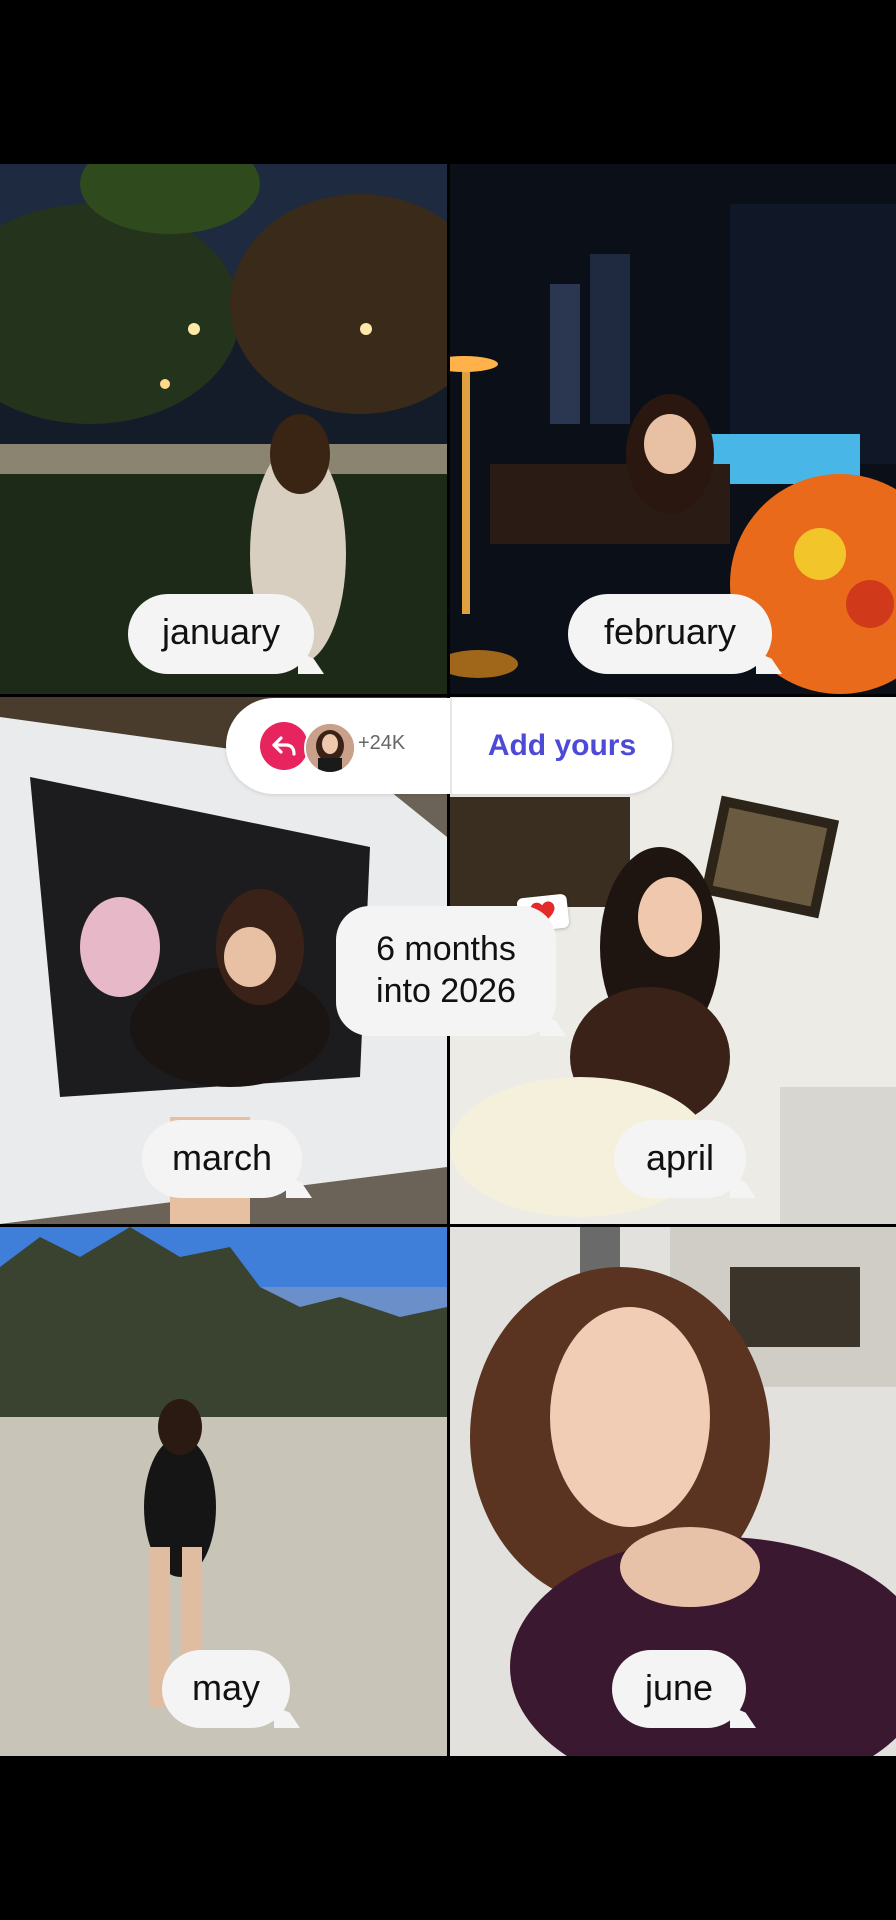  What do you see at coordinates (223, 1491) in the screenshot?
I see `photo-tile-may: may` at bounding box center [223, 1491].